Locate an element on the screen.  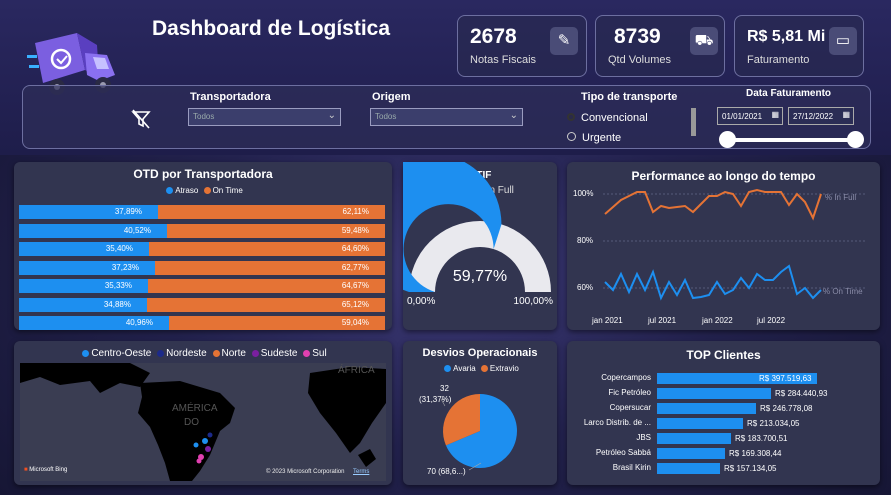
series-label-in-full: % In Full is located at coordinates (841, 197).